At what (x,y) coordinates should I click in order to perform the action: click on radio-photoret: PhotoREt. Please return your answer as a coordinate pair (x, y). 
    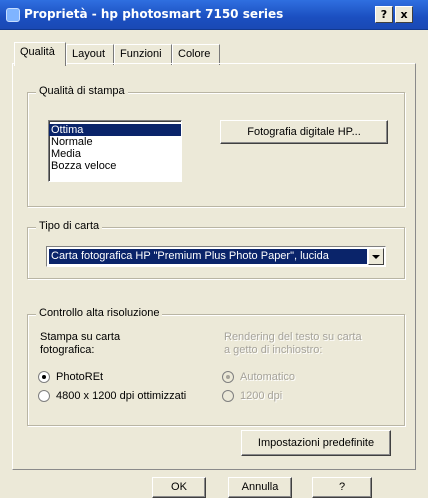
    Looking at the image, I should click on (70, 377).